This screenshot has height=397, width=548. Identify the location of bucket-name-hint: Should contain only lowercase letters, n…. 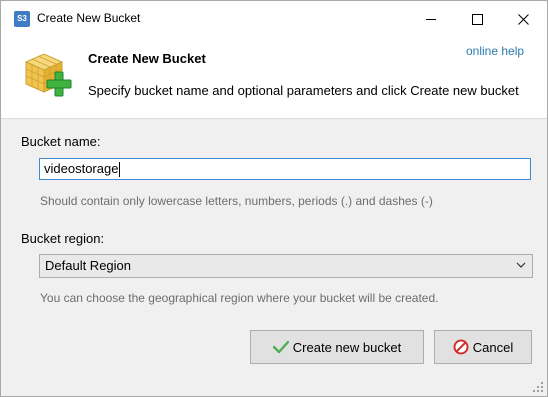
(236, 201).